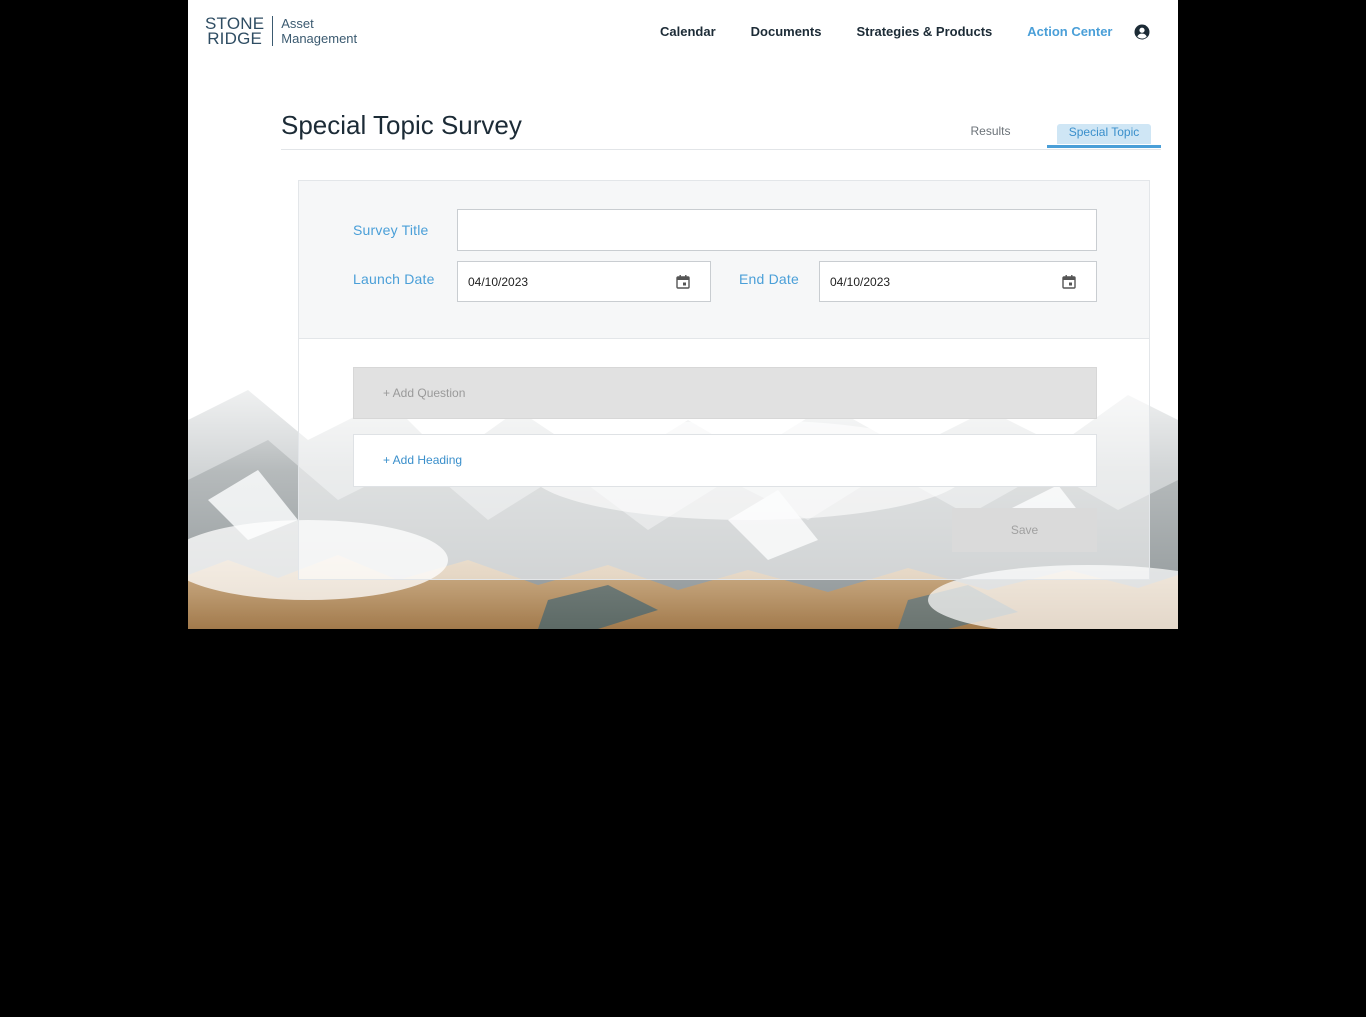 This screenshot has width=1366, height=1017. I want to click on logo-sub-line-1: Asset, so click(297, 23).